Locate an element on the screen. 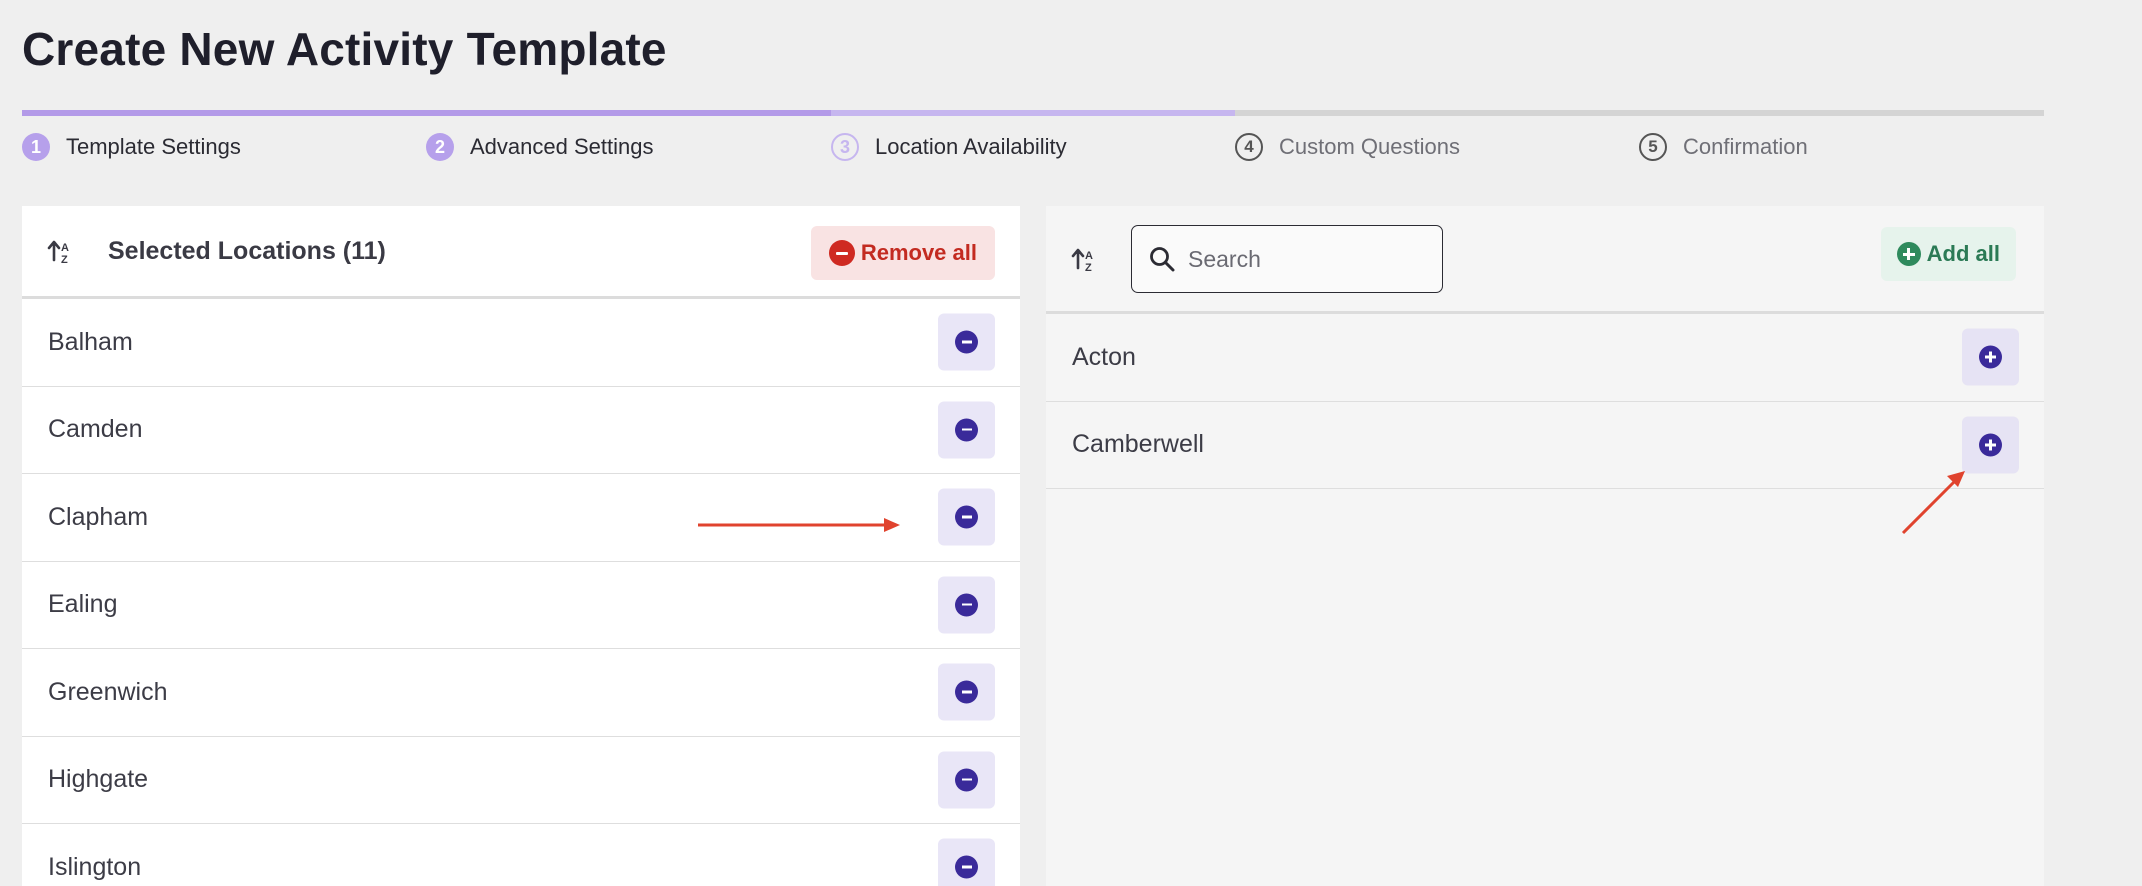  remove-circle-icon is located at coordinates (841, 253).